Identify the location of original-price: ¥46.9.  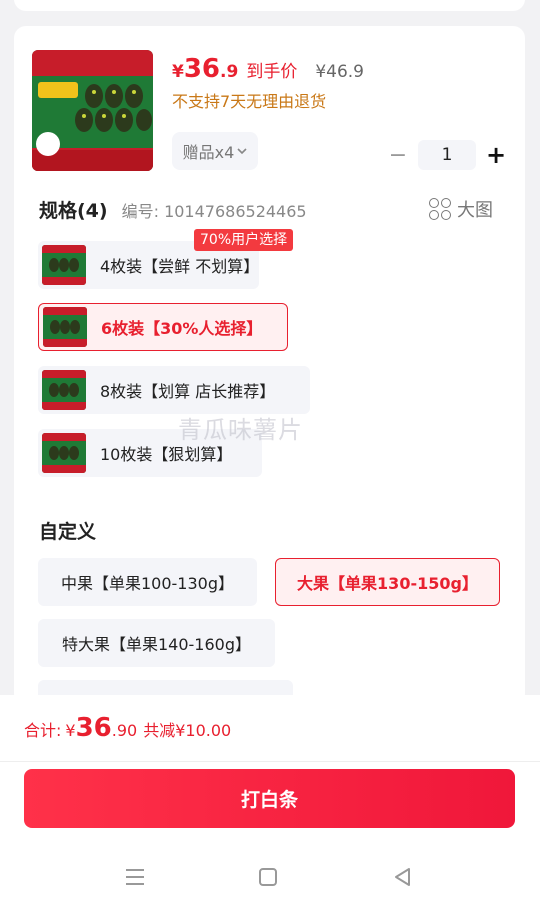
(339, 72).